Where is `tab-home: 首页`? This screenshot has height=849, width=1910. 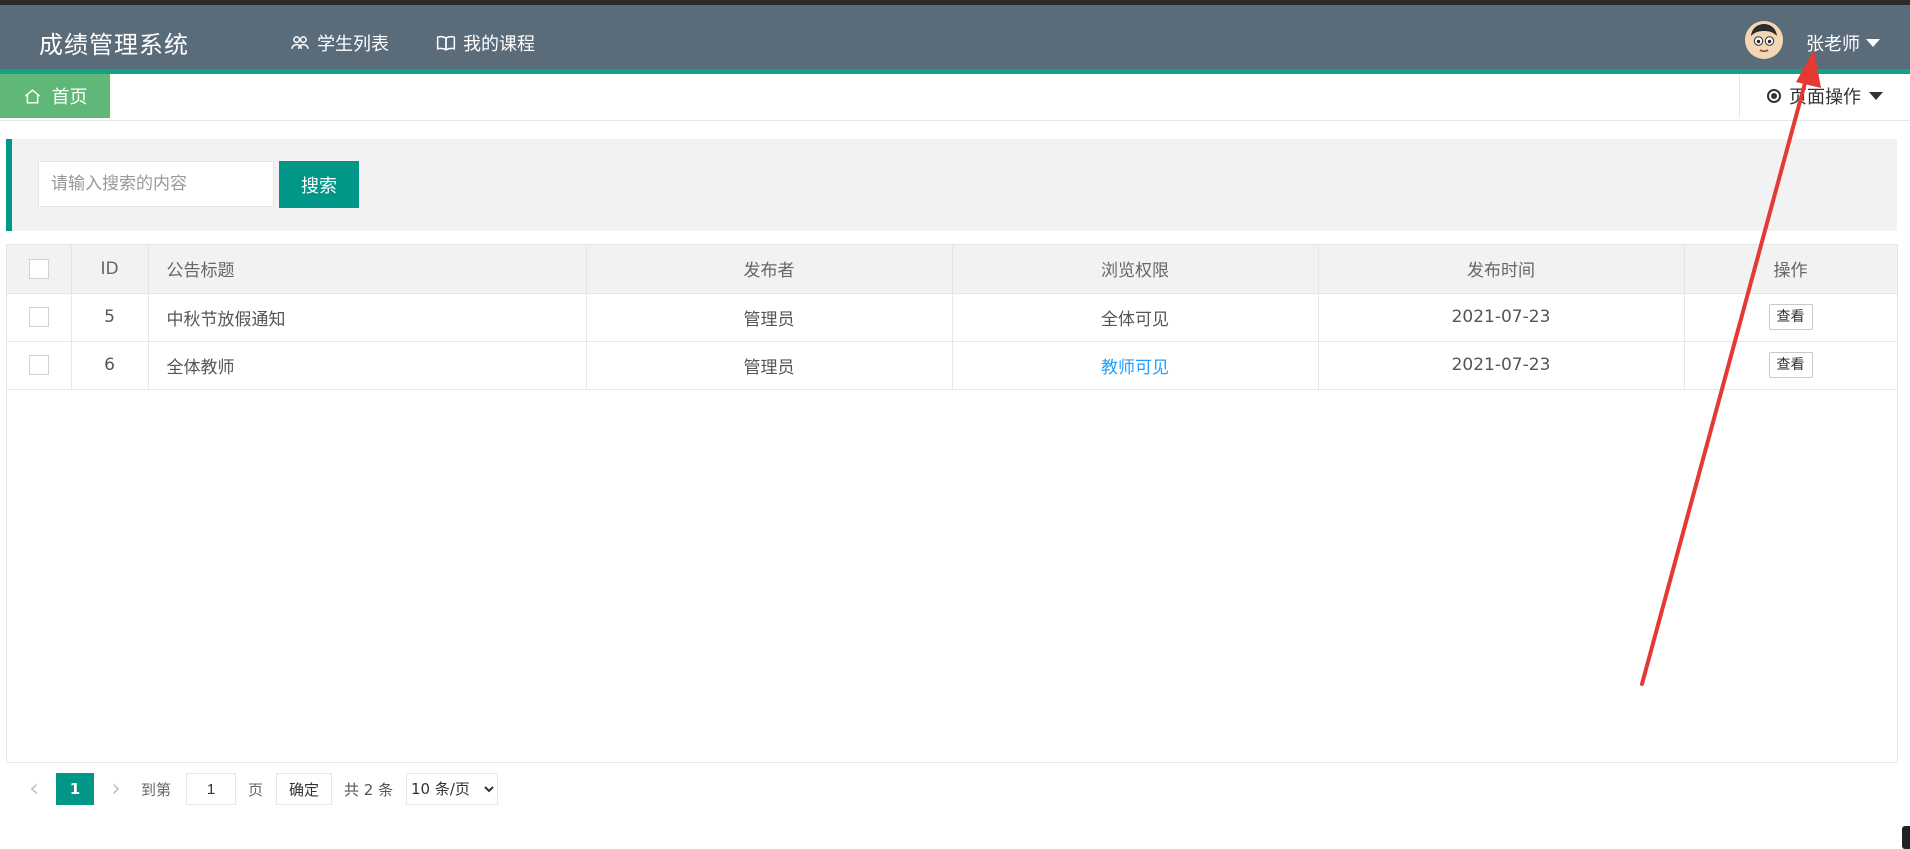
tab-home: 首页 is located at coordinates (55, 96).